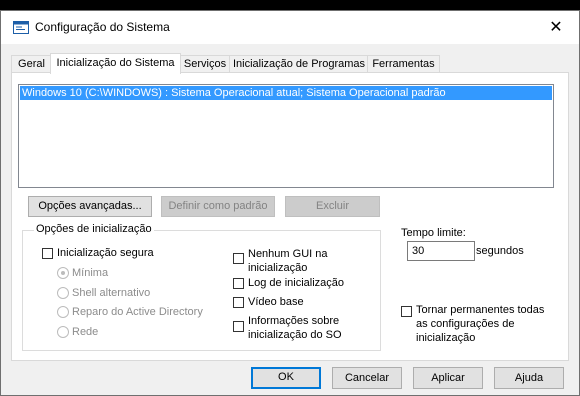  I want to click on set-default-button: Definir como padrão, so click(218, 206).